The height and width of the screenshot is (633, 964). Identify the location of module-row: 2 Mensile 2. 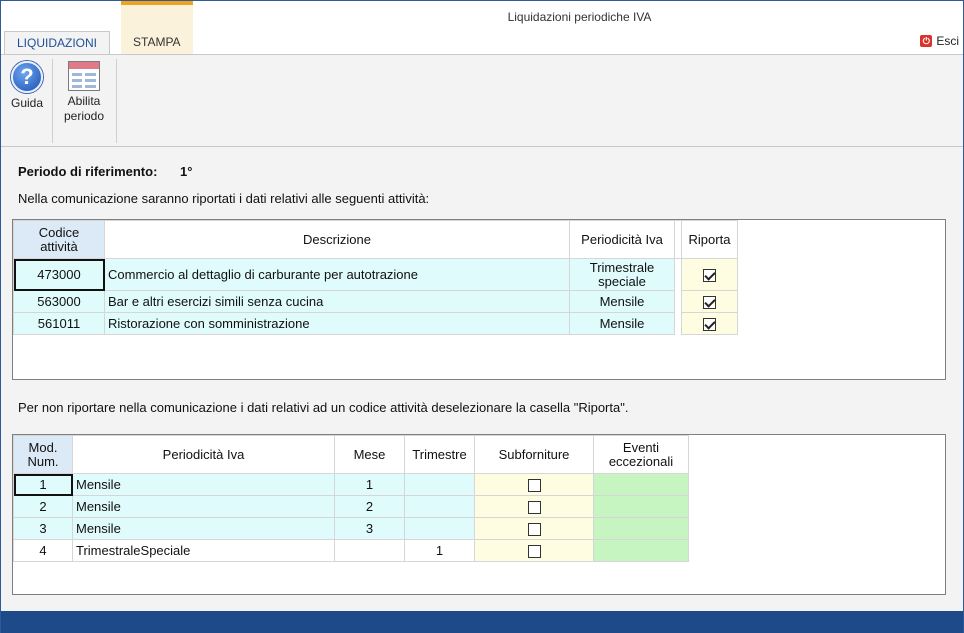
(351, 506).